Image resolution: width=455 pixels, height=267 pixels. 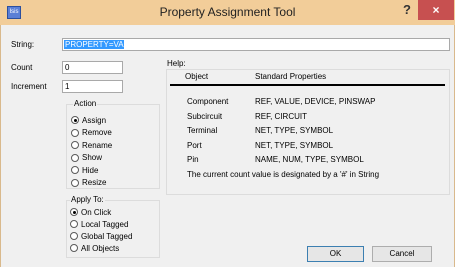 What do you see at coordinates (90, 170) in the screenshot?
I see `radio-label: Hide` at bounding box center [90, 170].